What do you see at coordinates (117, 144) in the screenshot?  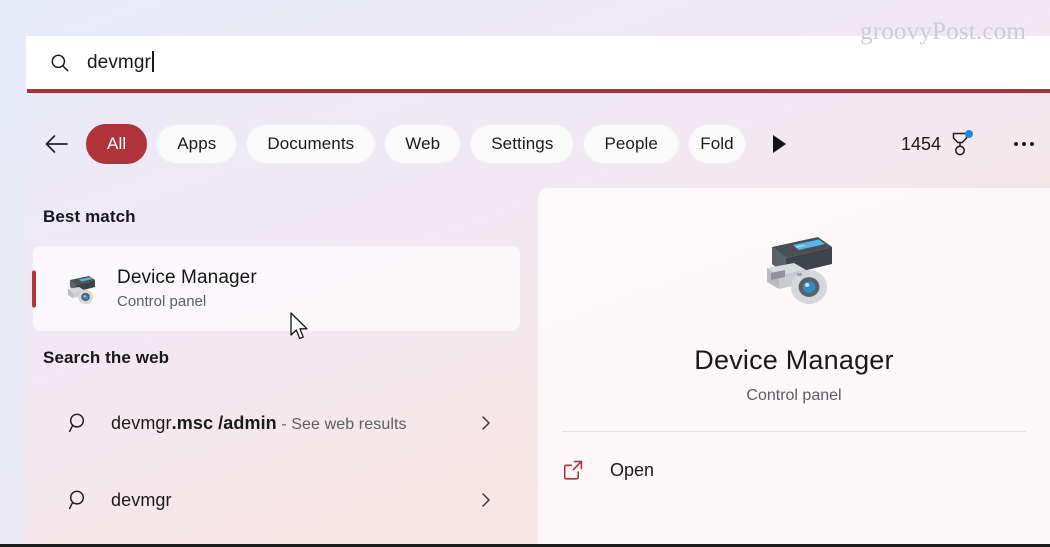 I see `filter-pill-all: All` at bounding box center [117, 144].